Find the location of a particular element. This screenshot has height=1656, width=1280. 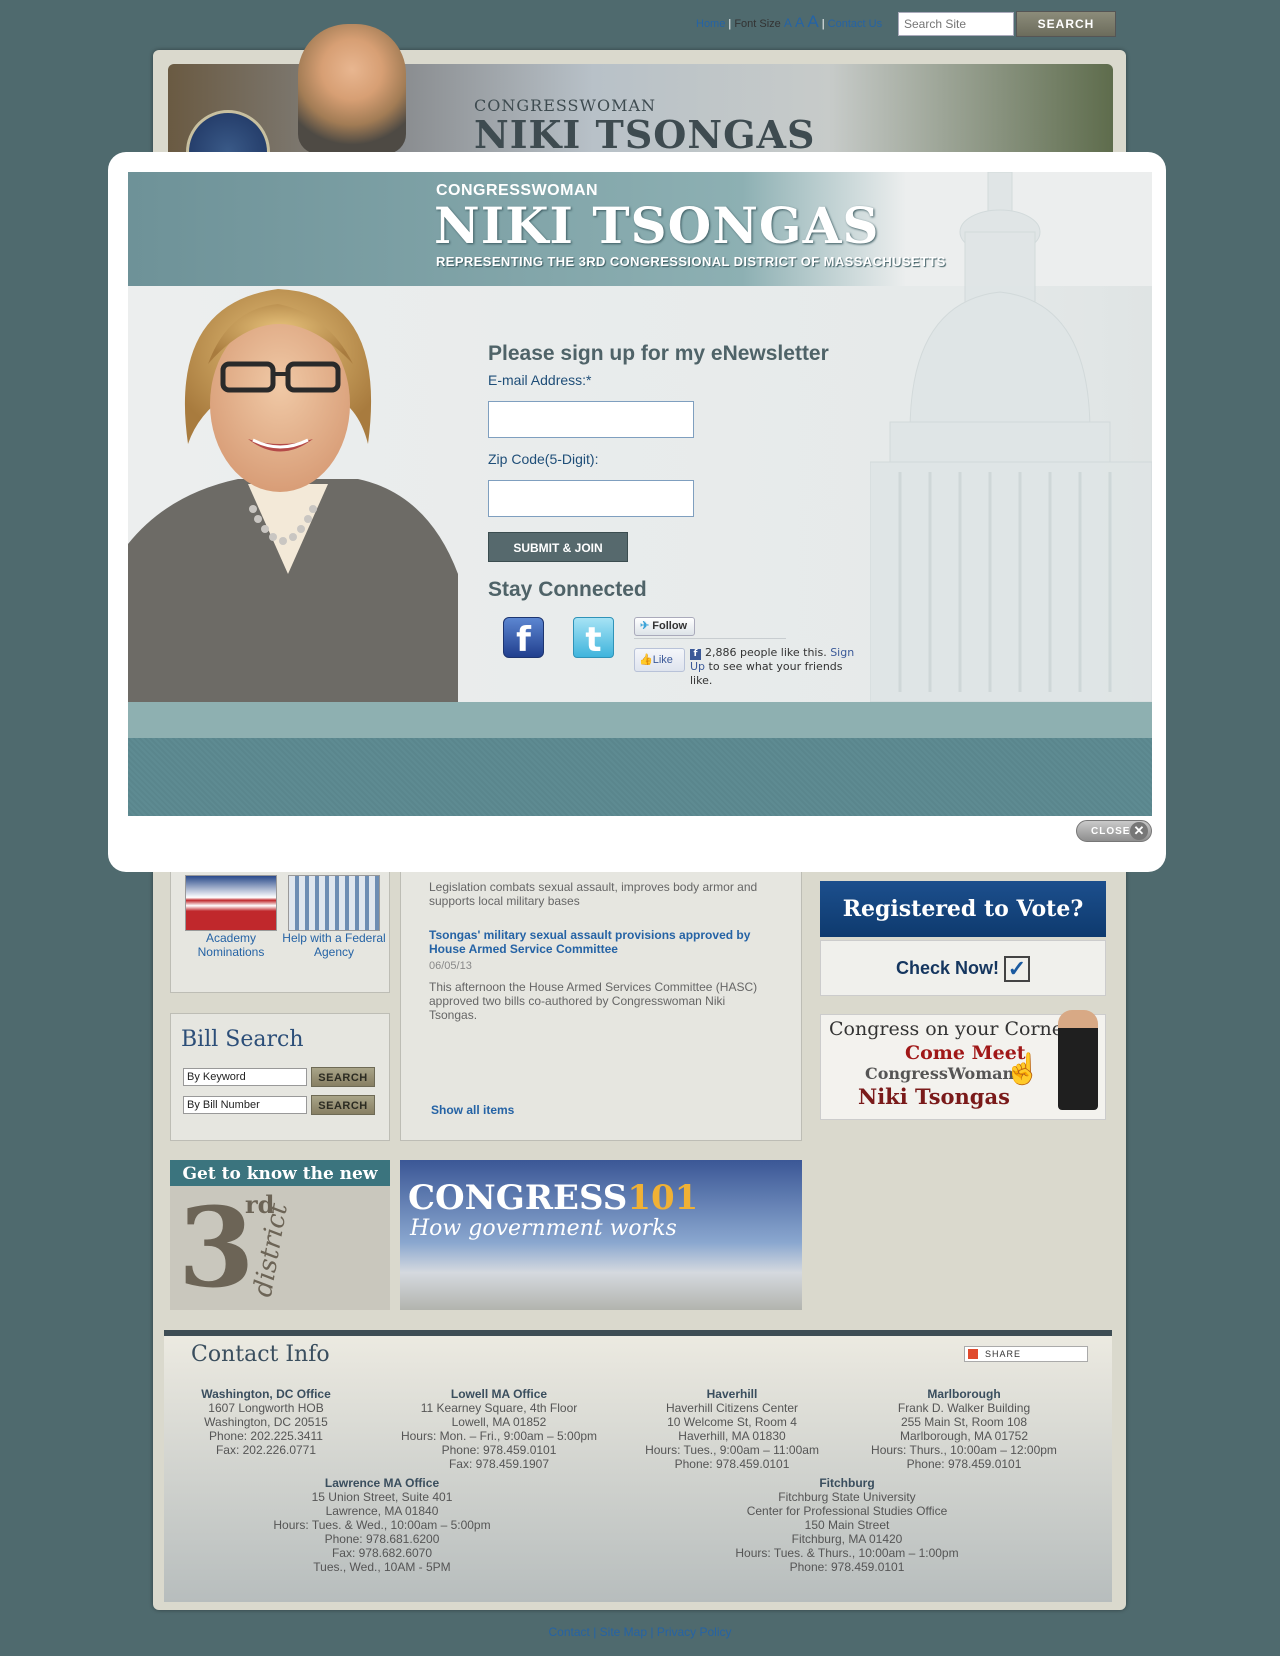

thumbs-up-icon: 👍 is located at coordinates (646, 660).